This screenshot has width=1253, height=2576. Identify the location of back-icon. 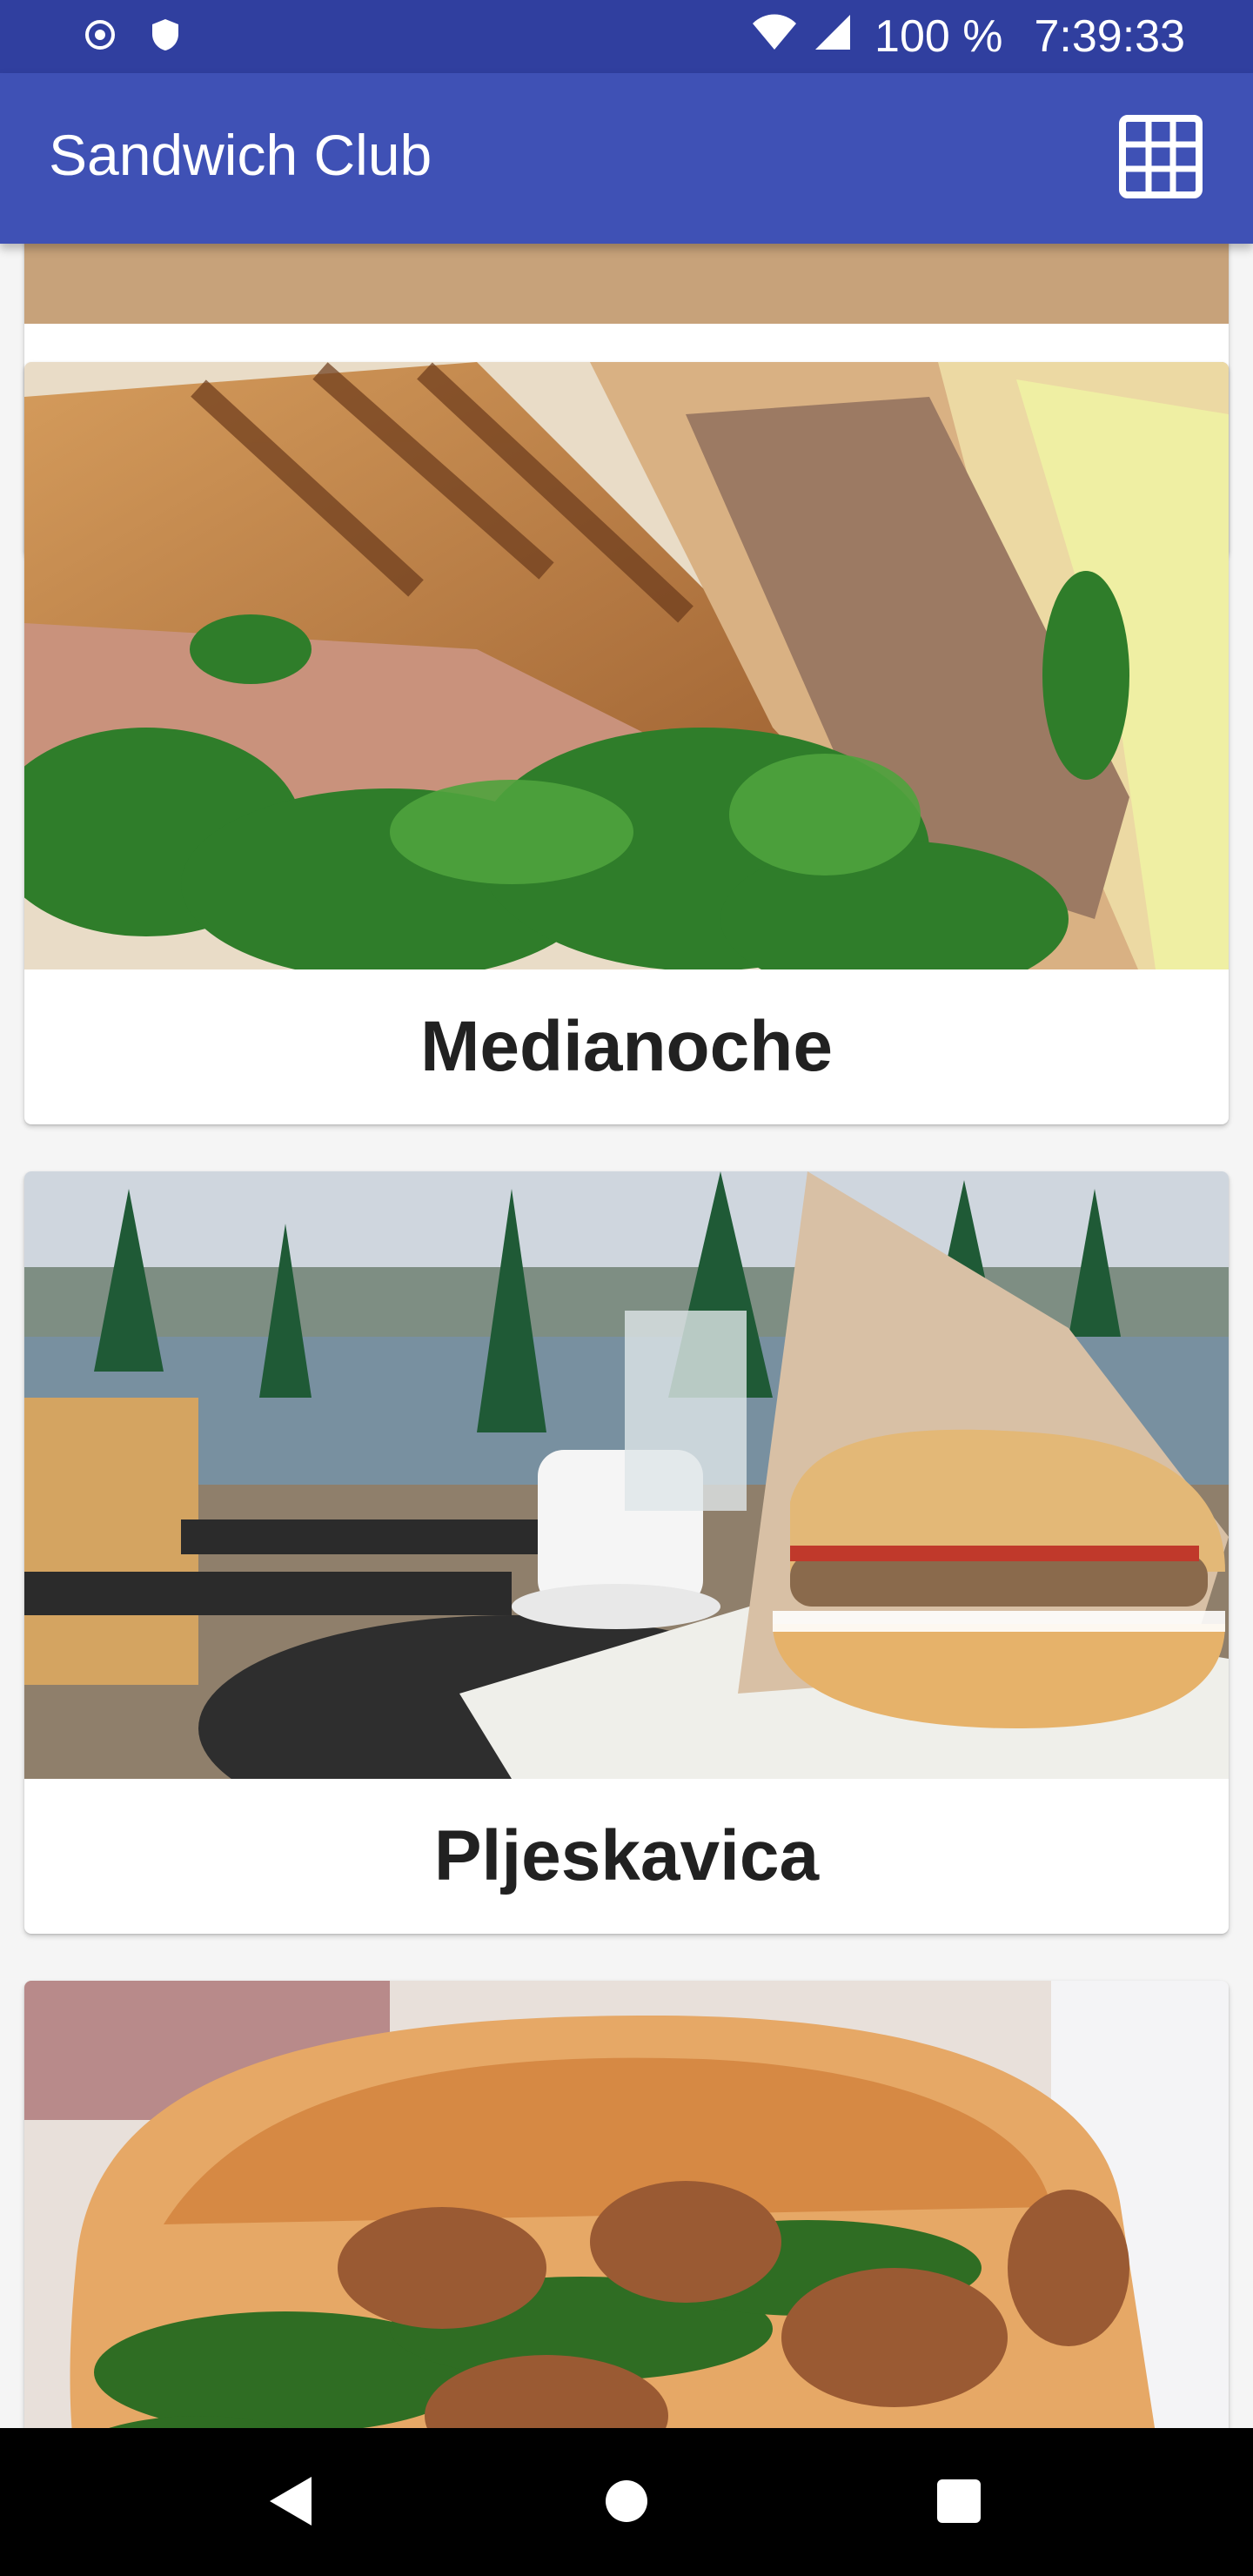
(290, 2504).